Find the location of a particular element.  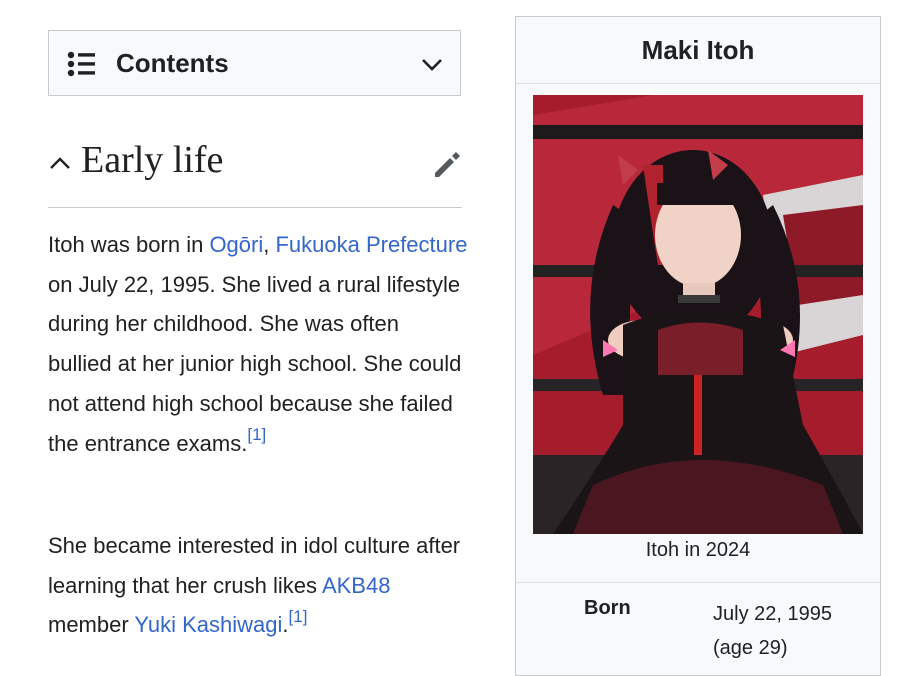

chevron-up-icon is located at coordinates (60, 163).